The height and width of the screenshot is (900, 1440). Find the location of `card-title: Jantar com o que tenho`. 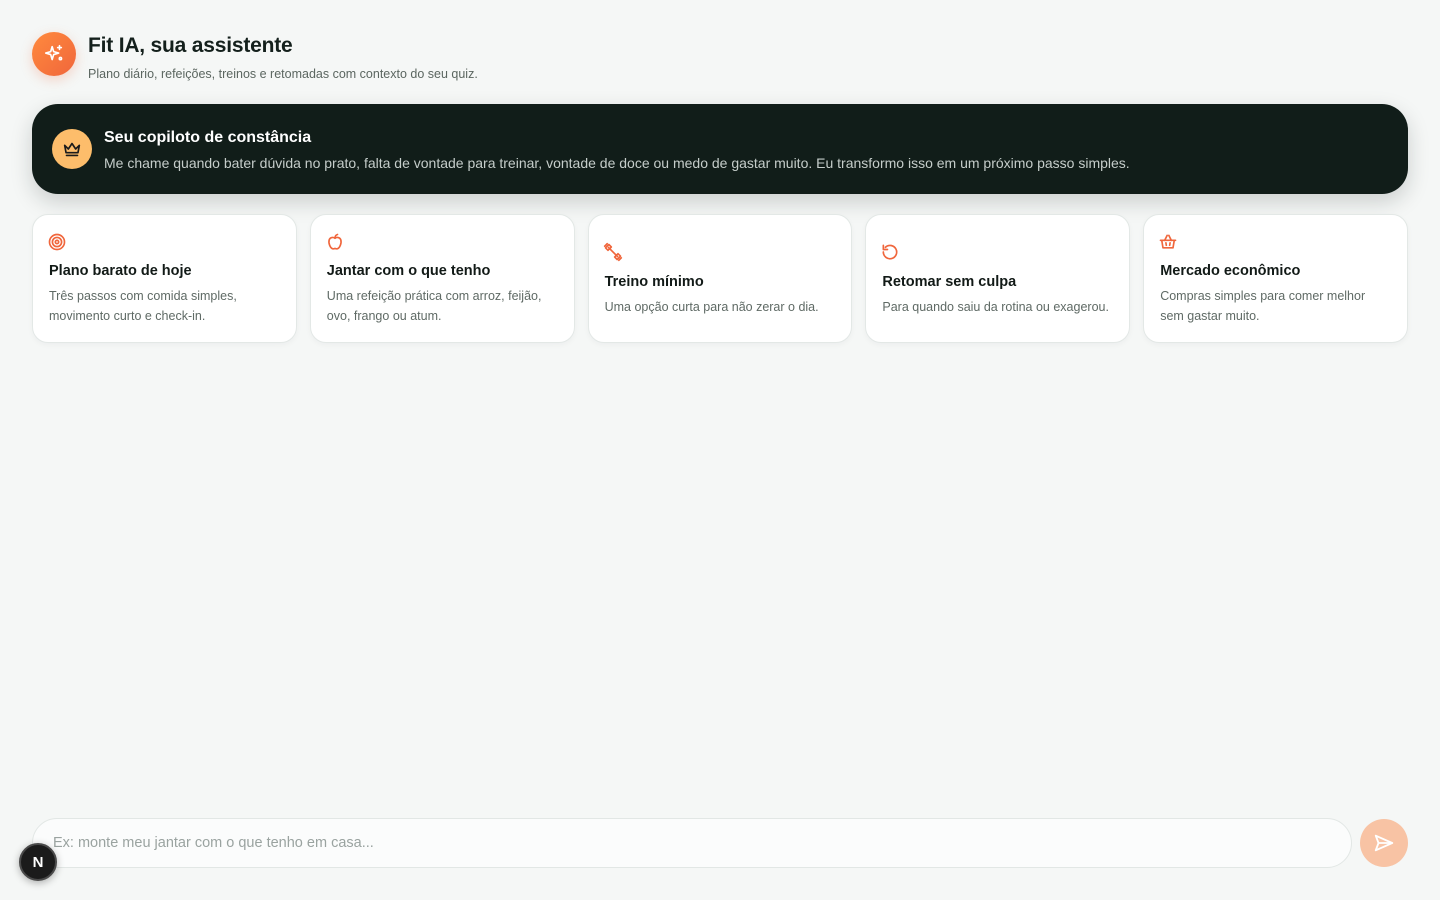

card-title: Jantar com o que tenho is located at coordinates (408, 271).